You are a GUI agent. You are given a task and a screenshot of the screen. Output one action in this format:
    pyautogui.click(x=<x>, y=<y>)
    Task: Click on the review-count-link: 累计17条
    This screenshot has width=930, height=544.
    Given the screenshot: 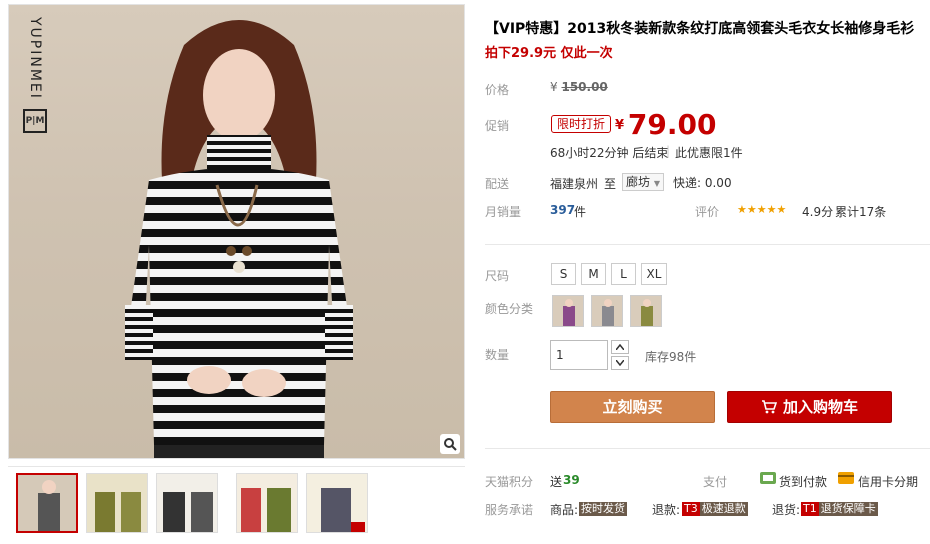 What is the action you would take?
    pyautogui.click(x=860, y=211)
    